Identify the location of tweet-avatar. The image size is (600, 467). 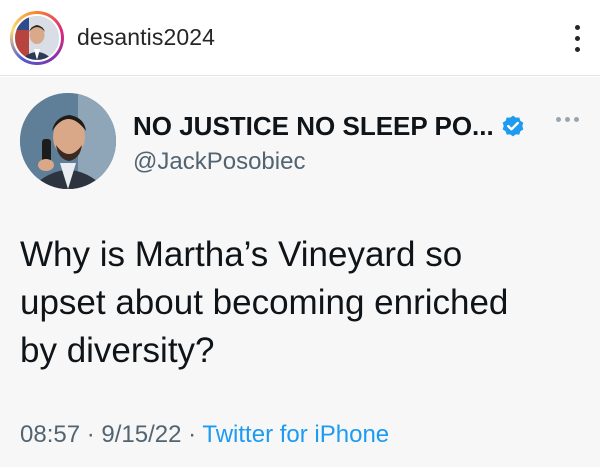
(68, 141).